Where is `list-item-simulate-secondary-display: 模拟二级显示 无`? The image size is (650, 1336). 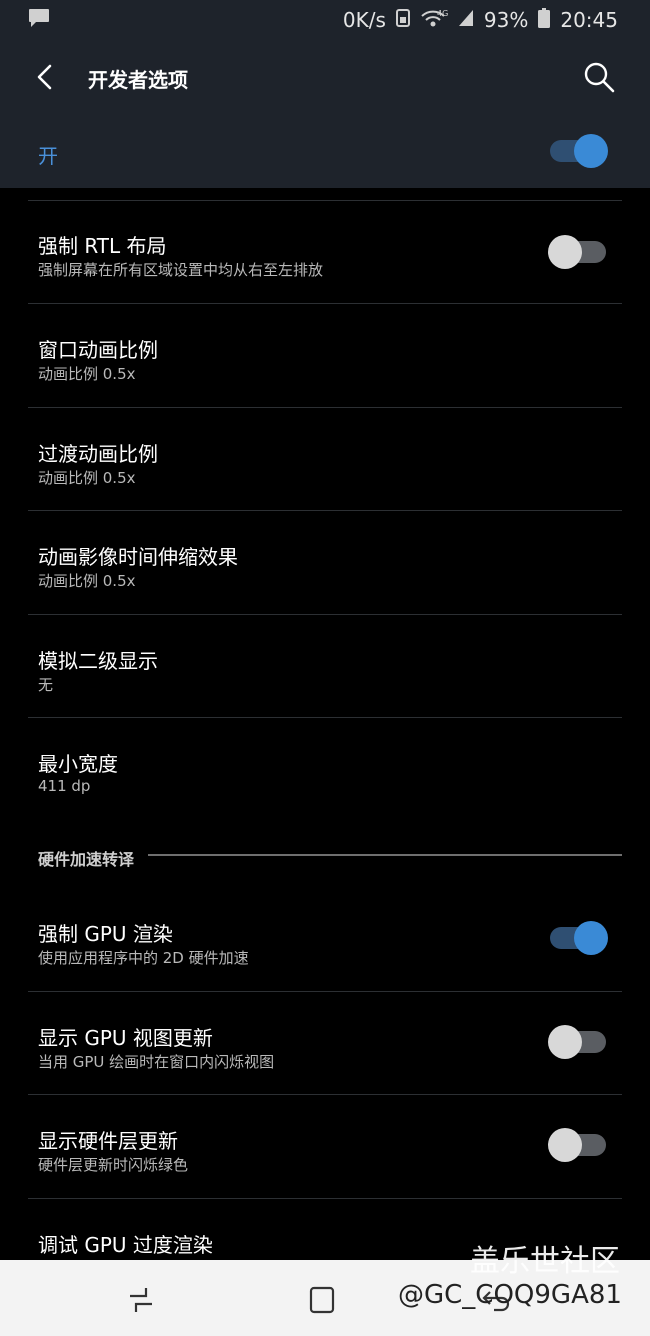
list-item-simulate-secondary-display: 模拟二级显示 无 is located at coordinates (325, 667).